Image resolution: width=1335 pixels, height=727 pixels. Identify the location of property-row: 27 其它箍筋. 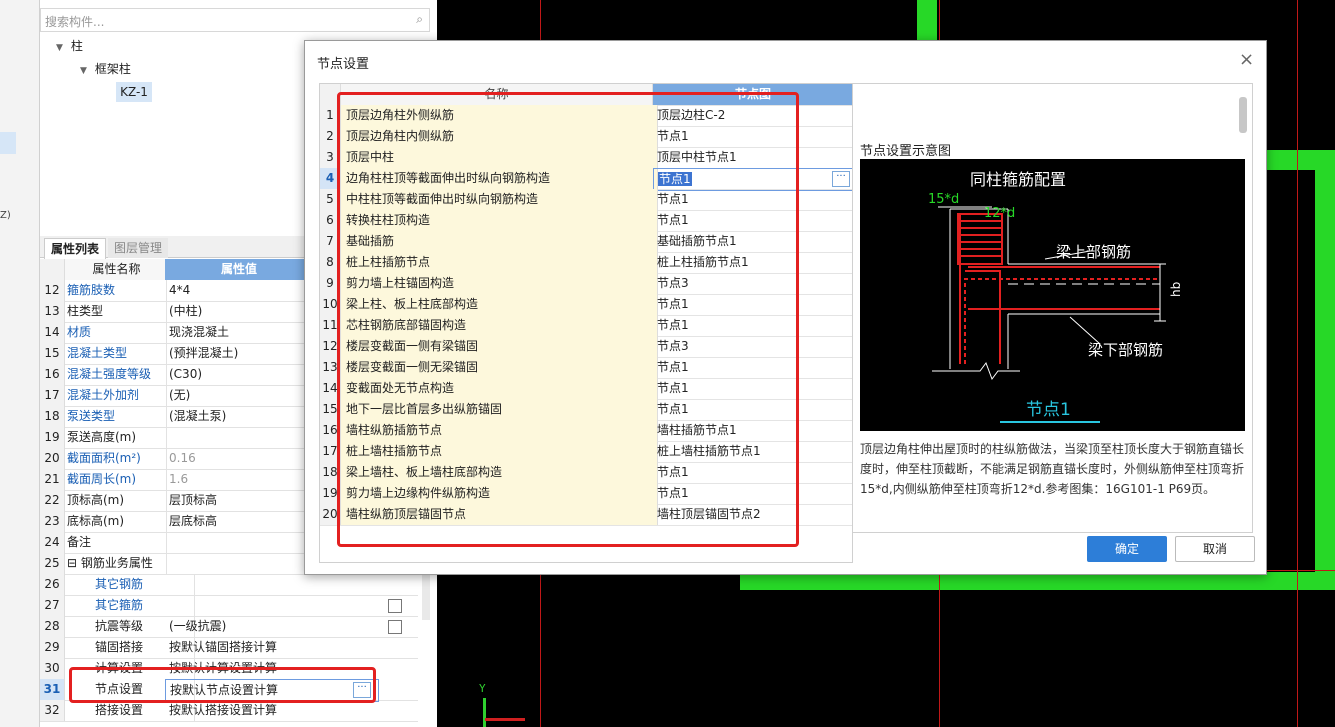
(229, 606).